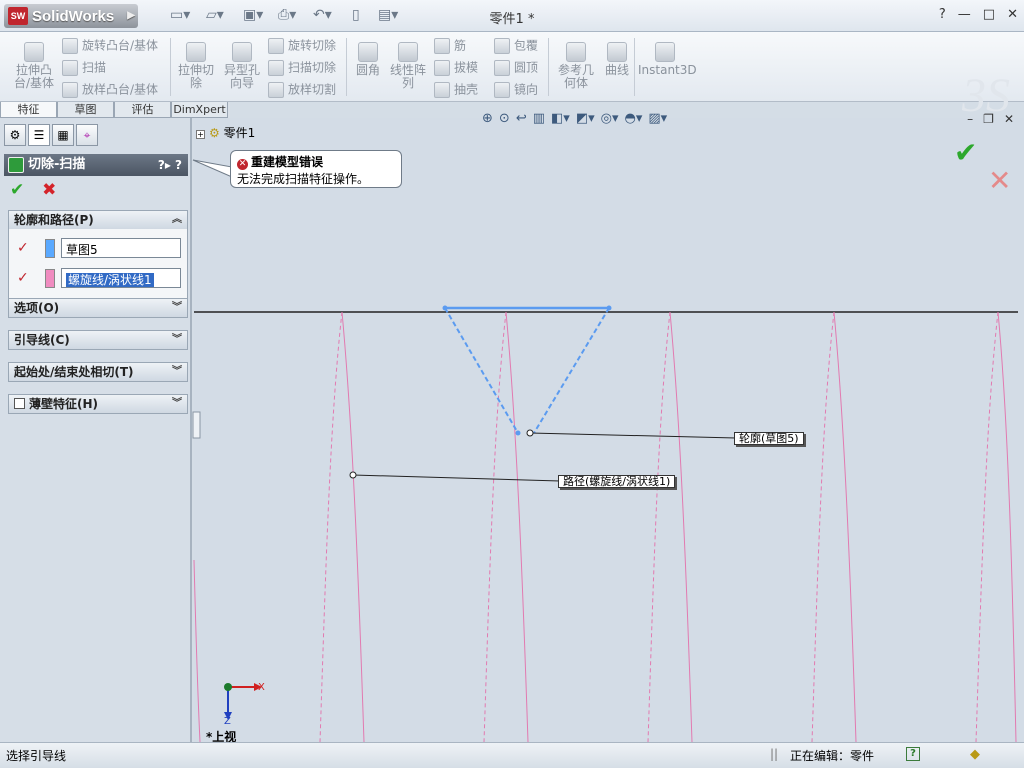 This screenshot has width=1024, height=768. Describe the element at coordinates (617, 481) in the screenshot. I see `path-tag: 路径(螺旋线/涡状线1)` at that location.